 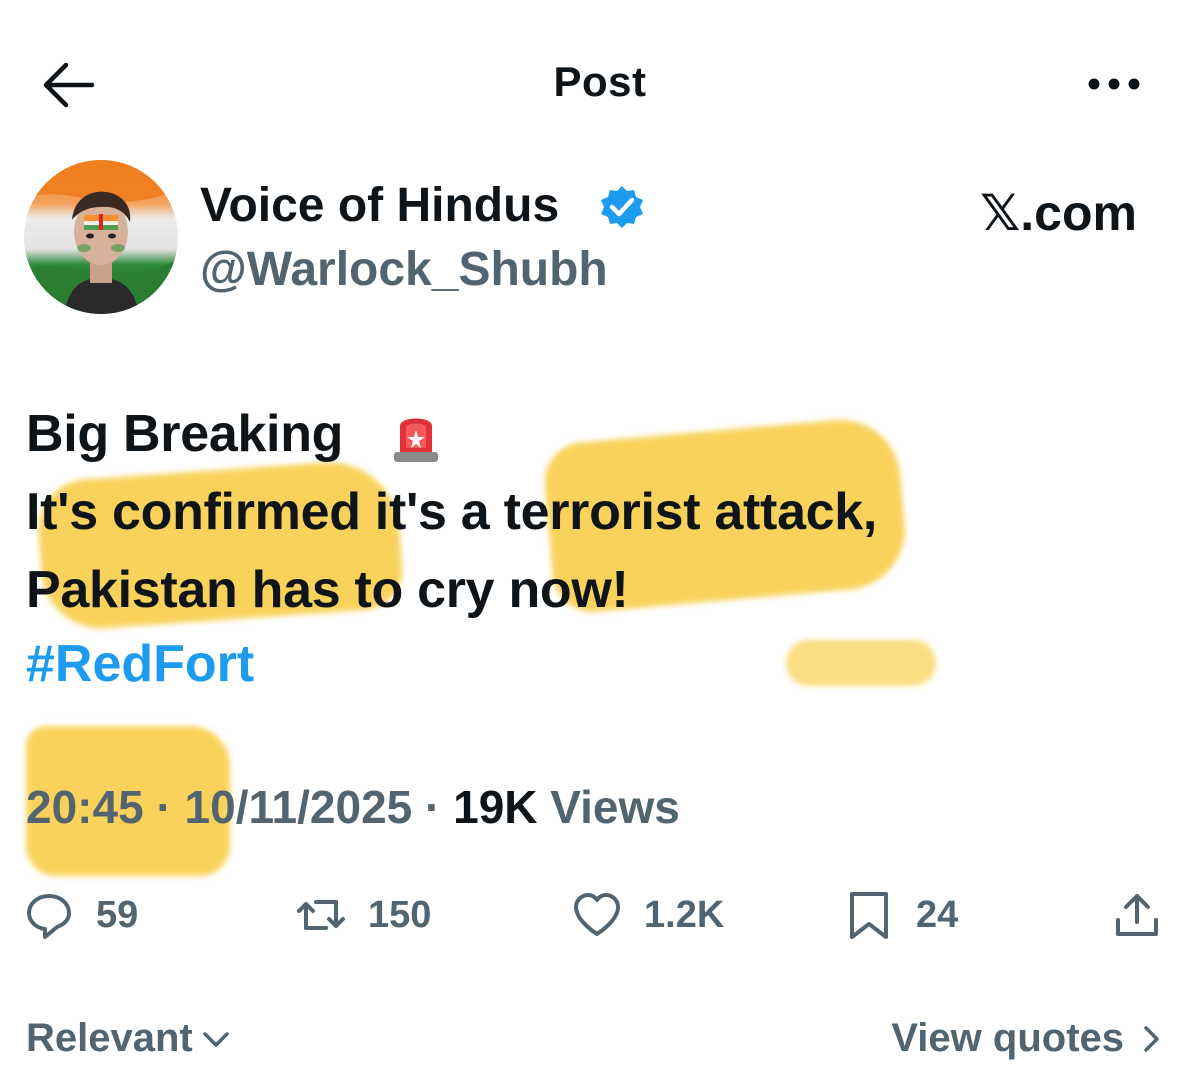 I want to click on view-quotes-link: View quotes, so click(x=1028, y=1038).